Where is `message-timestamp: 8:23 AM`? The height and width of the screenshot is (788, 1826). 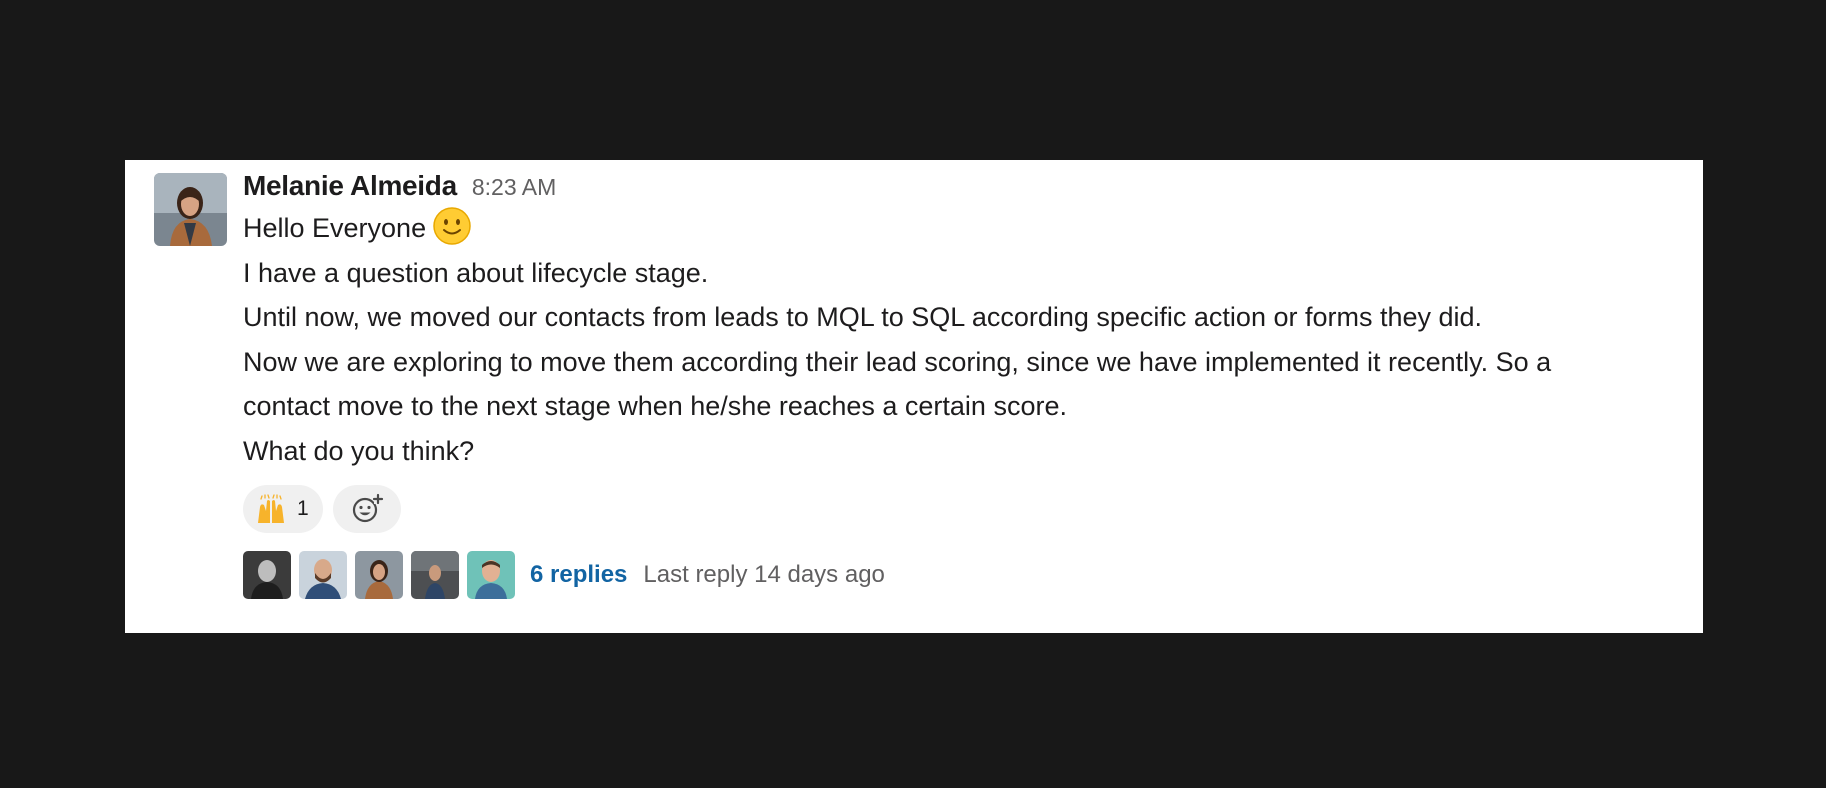 message-timestamp: 8:23 AM is located at coordinates (514, 187).